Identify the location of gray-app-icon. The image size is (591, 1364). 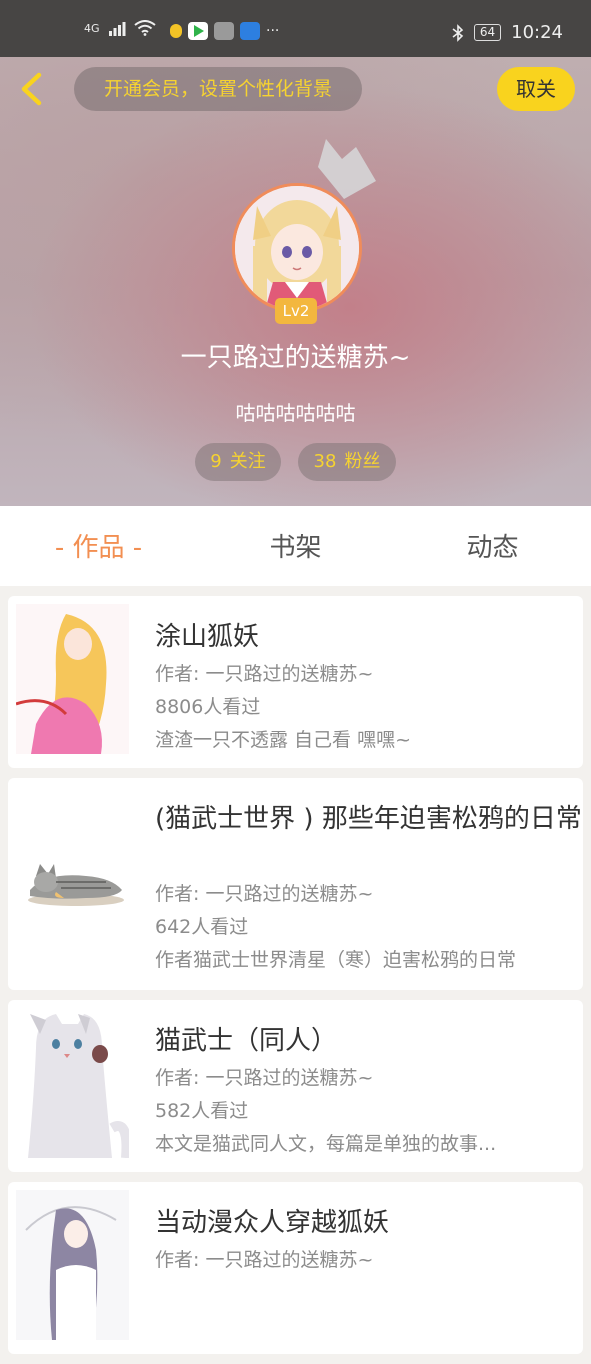
(224, 31).